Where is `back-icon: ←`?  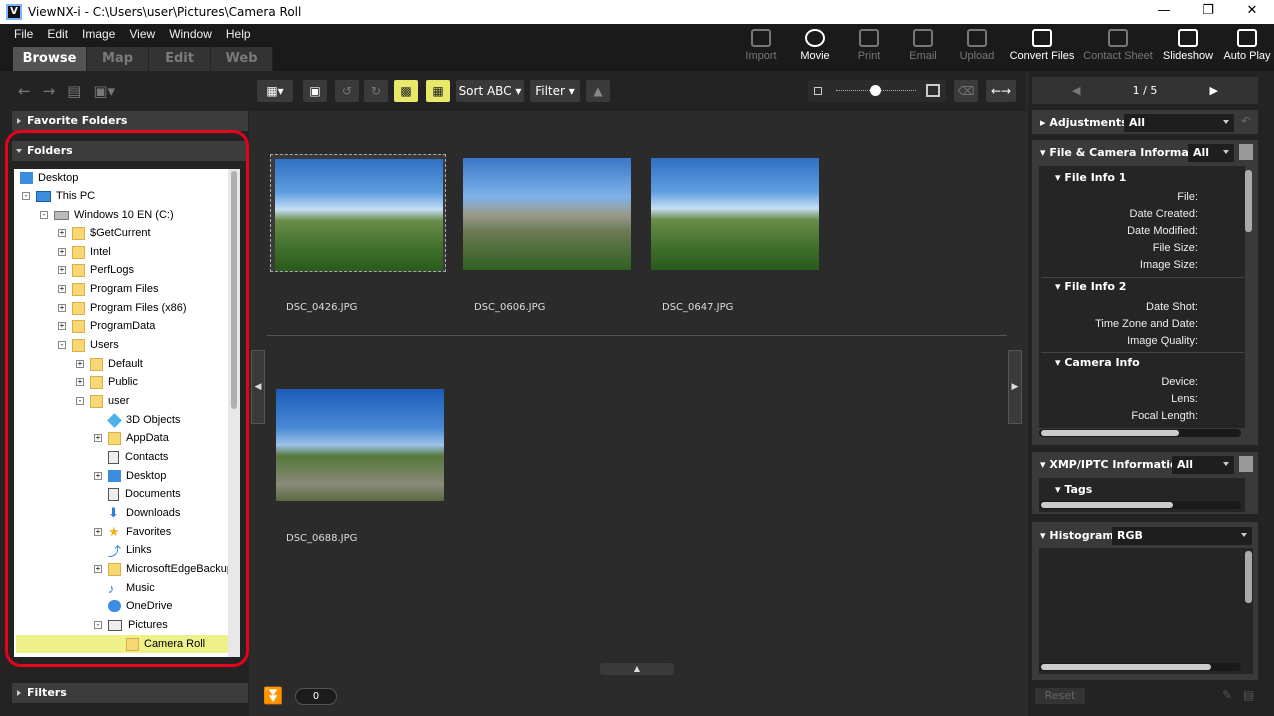 back-icon: ← is located at coordinates (24, 91).